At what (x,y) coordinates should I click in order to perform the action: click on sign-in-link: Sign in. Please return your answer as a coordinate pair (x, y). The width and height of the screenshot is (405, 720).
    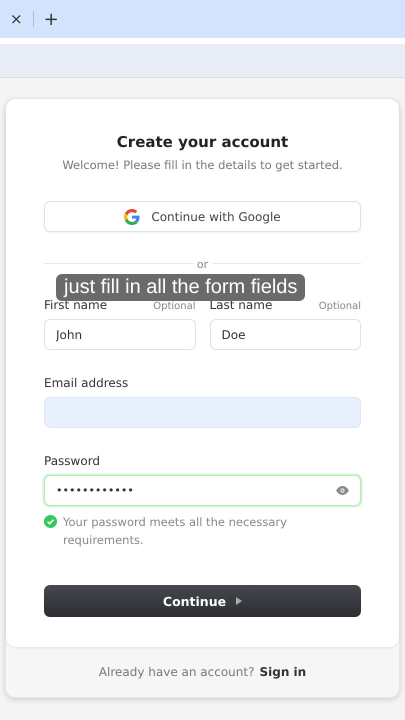
    Looking at the image, I should click on (282, 672).